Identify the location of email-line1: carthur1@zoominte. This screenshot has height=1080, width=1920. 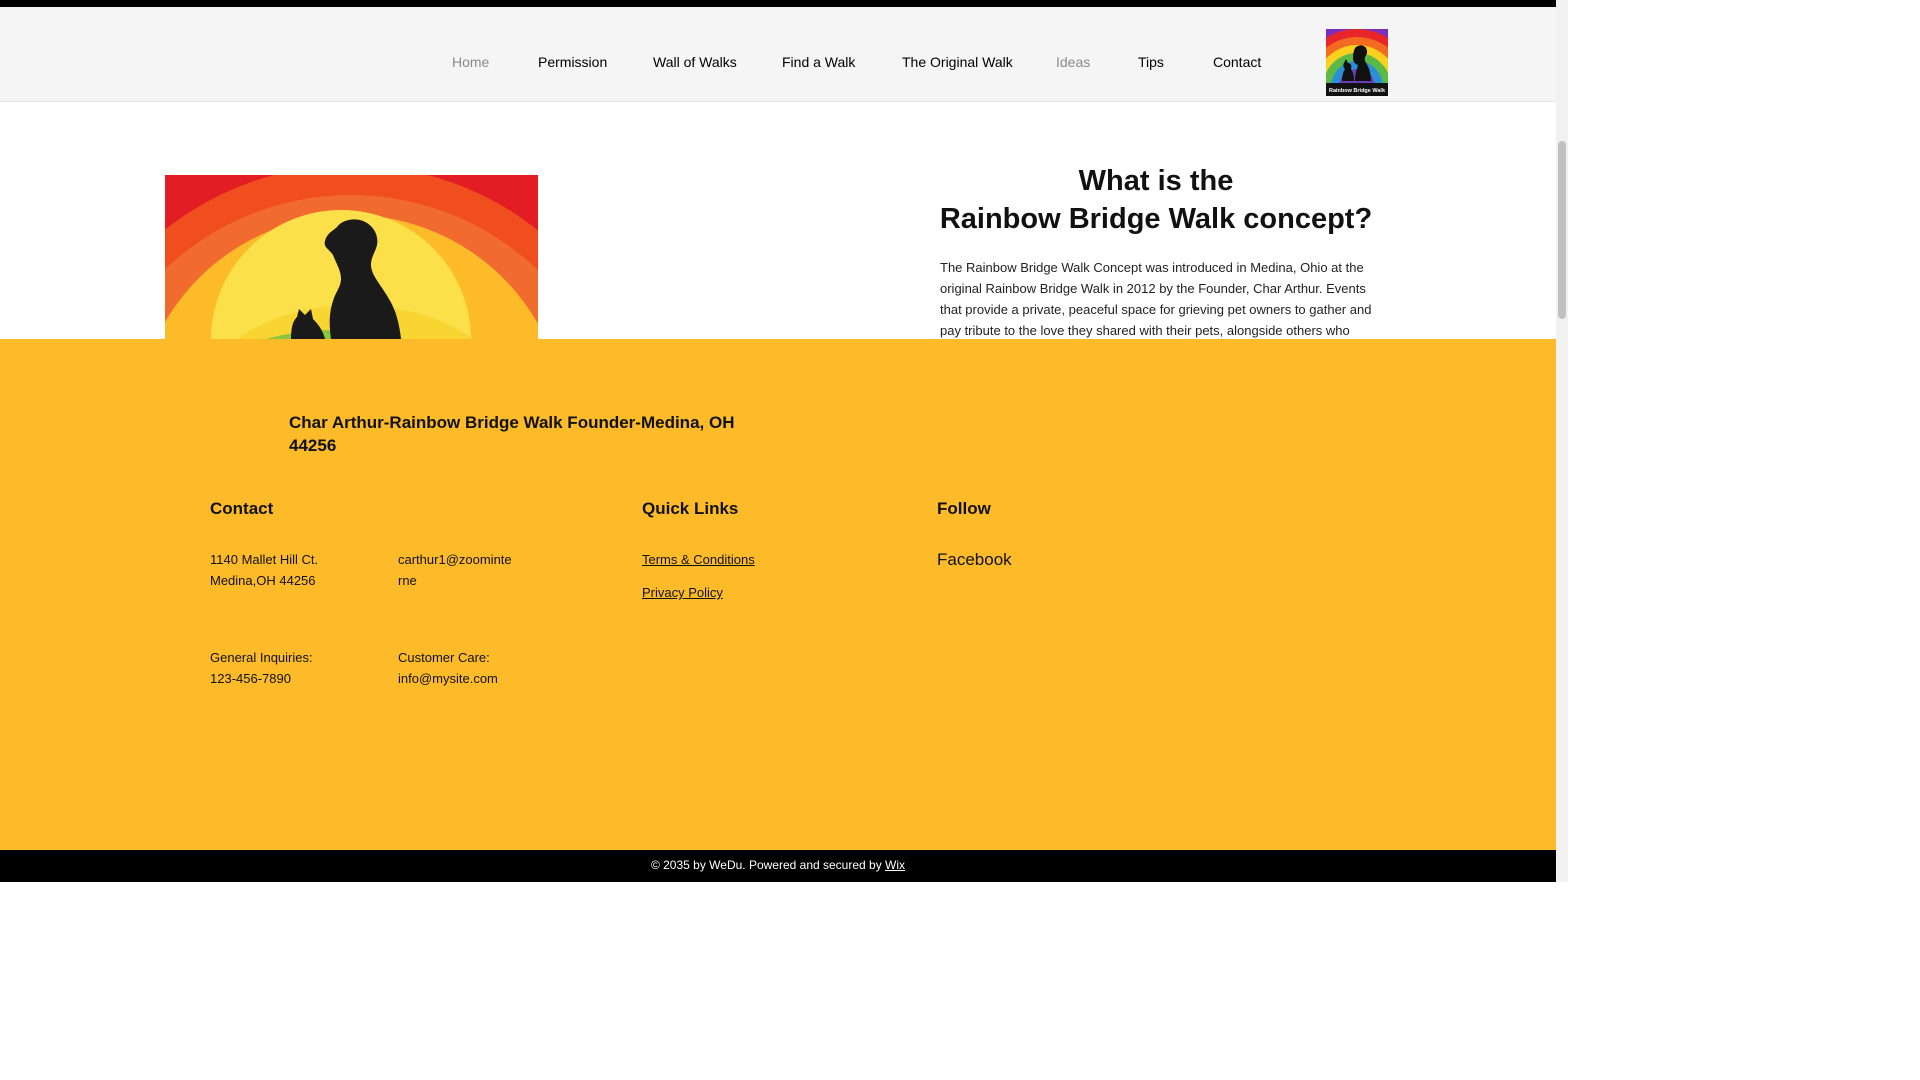
(455, 559).